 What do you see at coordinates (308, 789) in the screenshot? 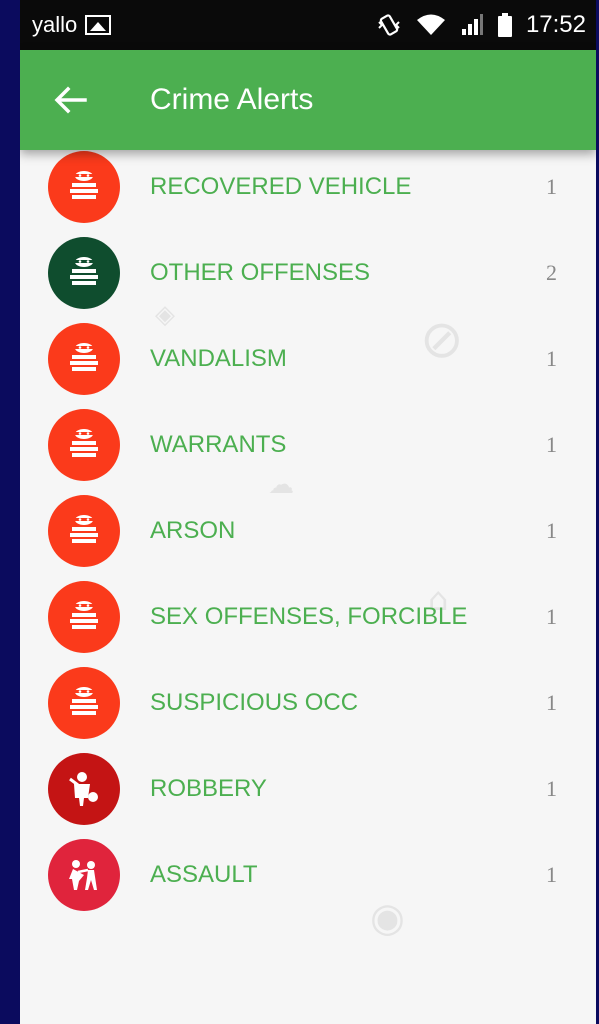
I see `alert-row-robbery: ROBBERY 1` at bounding box center [308, 789].